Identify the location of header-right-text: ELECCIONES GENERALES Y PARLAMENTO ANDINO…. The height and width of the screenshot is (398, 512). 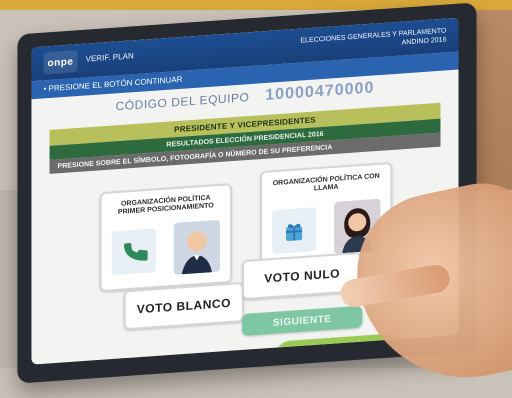
(361, 41).